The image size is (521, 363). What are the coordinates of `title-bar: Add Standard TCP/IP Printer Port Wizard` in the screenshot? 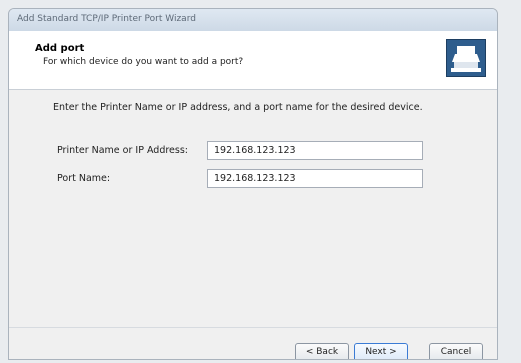 It's located at (253, 20).